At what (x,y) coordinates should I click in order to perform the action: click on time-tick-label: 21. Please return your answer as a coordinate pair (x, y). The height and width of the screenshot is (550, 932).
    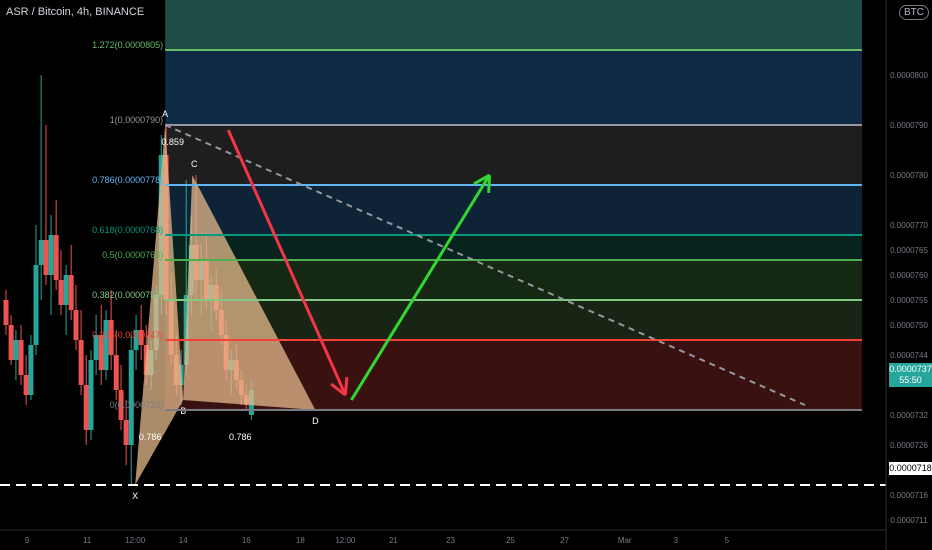
    Looking at the image, I should click on (393, 540).